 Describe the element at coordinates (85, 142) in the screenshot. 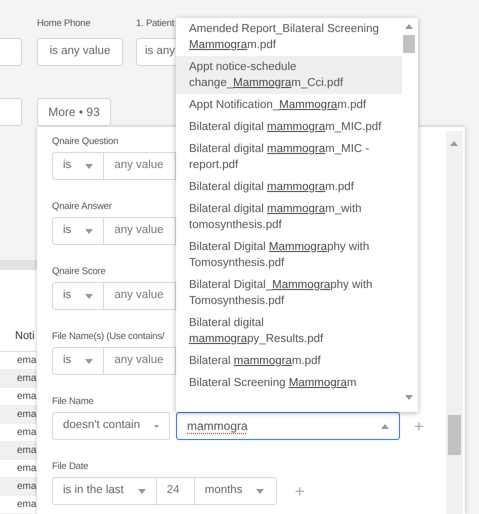

I see `filter-label: Qnaire Question` at that location.